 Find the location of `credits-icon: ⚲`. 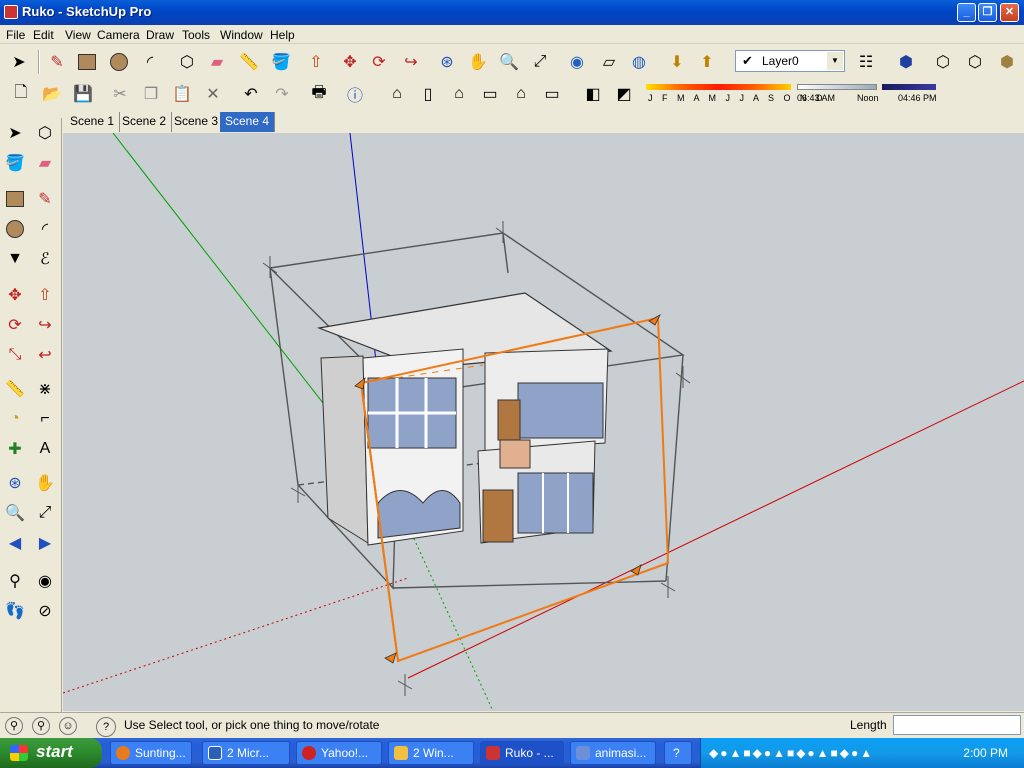

credits-icon: ⚲ is located at coordinates (41, 726).